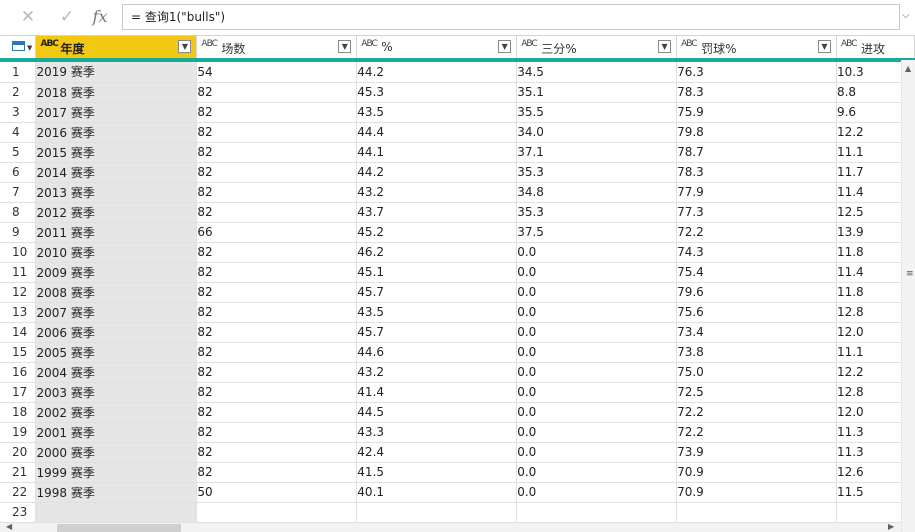 This screenshot has height=532, width=915. Describe the element at coordinates (116, 272) in the screenshot. I see `table-cell: 2009 赛季` at that location.